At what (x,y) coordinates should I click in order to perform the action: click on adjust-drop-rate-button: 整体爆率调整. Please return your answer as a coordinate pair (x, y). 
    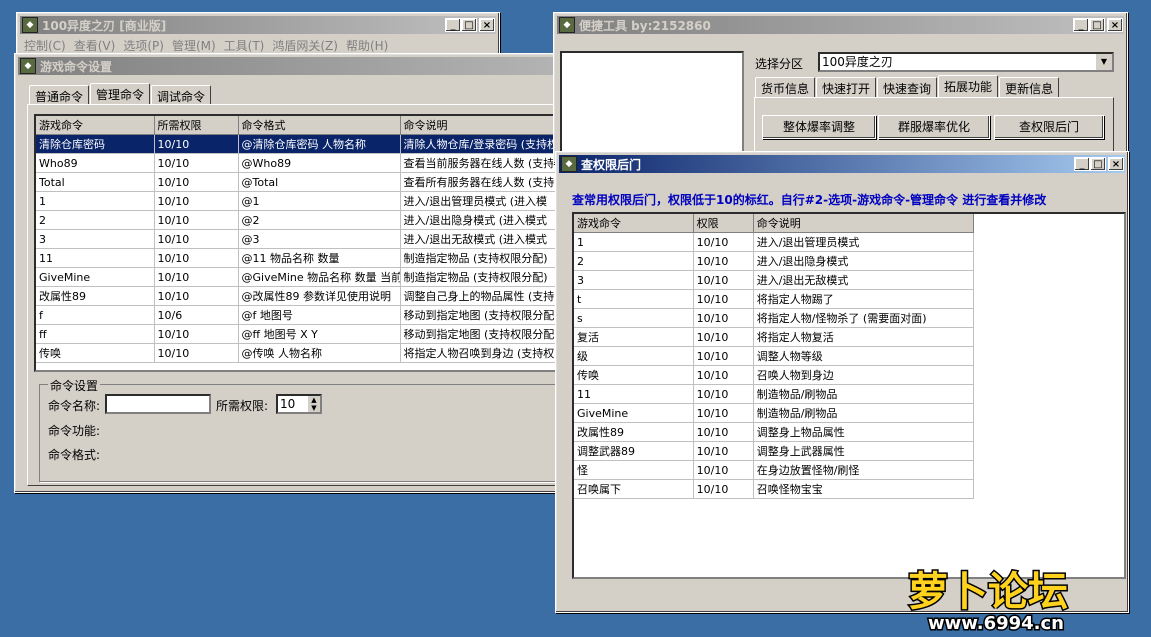
    Looking at the image, I should click on (819, 127).